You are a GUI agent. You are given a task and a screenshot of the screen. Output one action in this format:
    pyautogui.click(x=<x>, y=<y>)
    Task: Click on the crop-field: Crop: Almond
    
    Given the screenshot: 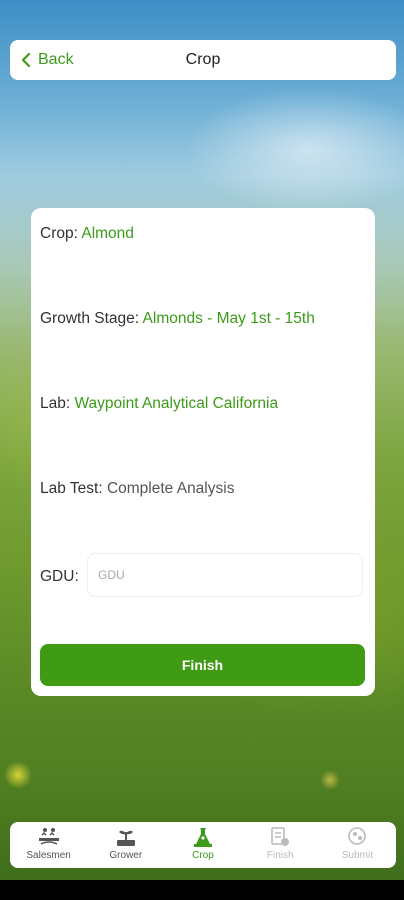 What is the action you would take?
    pyautogui.click(x=87, y=234)
    